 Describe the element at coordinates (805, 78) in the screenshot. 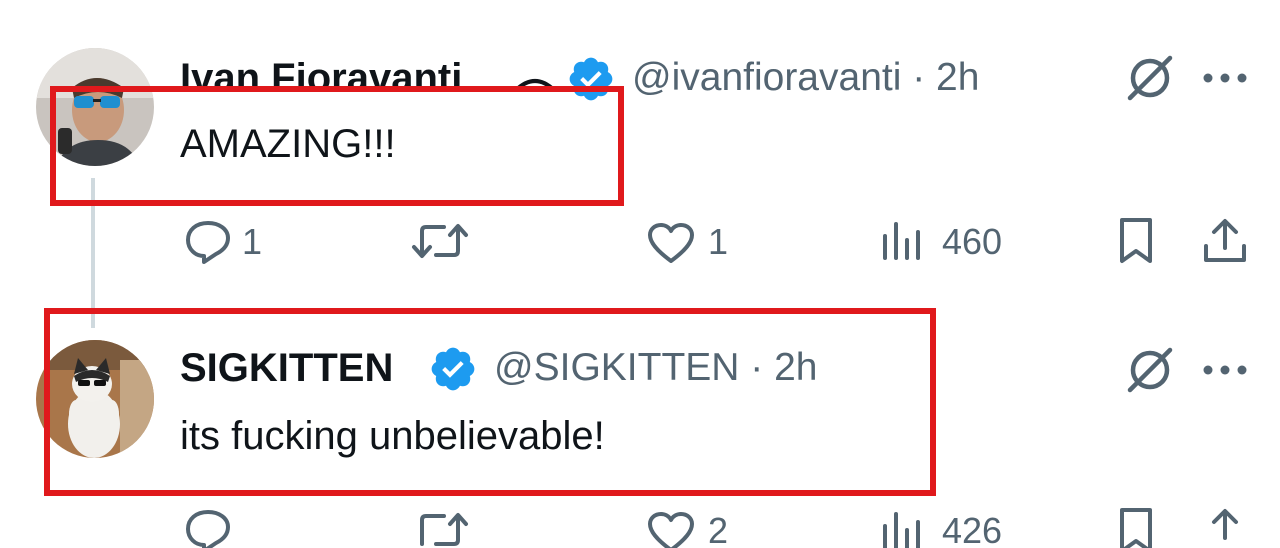

I see `author-handle-time: @ivanfioravanti · 2h` at that location.